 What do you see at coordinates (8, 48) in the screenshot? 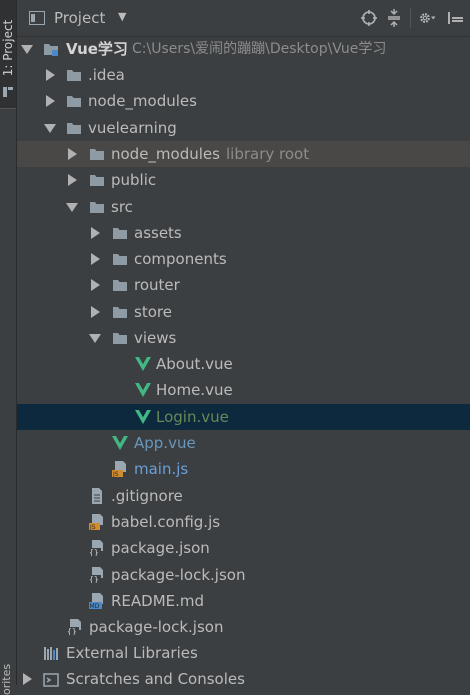
I see `project-tool-tab-label: 1: Project` at bounding box center [8, 48].